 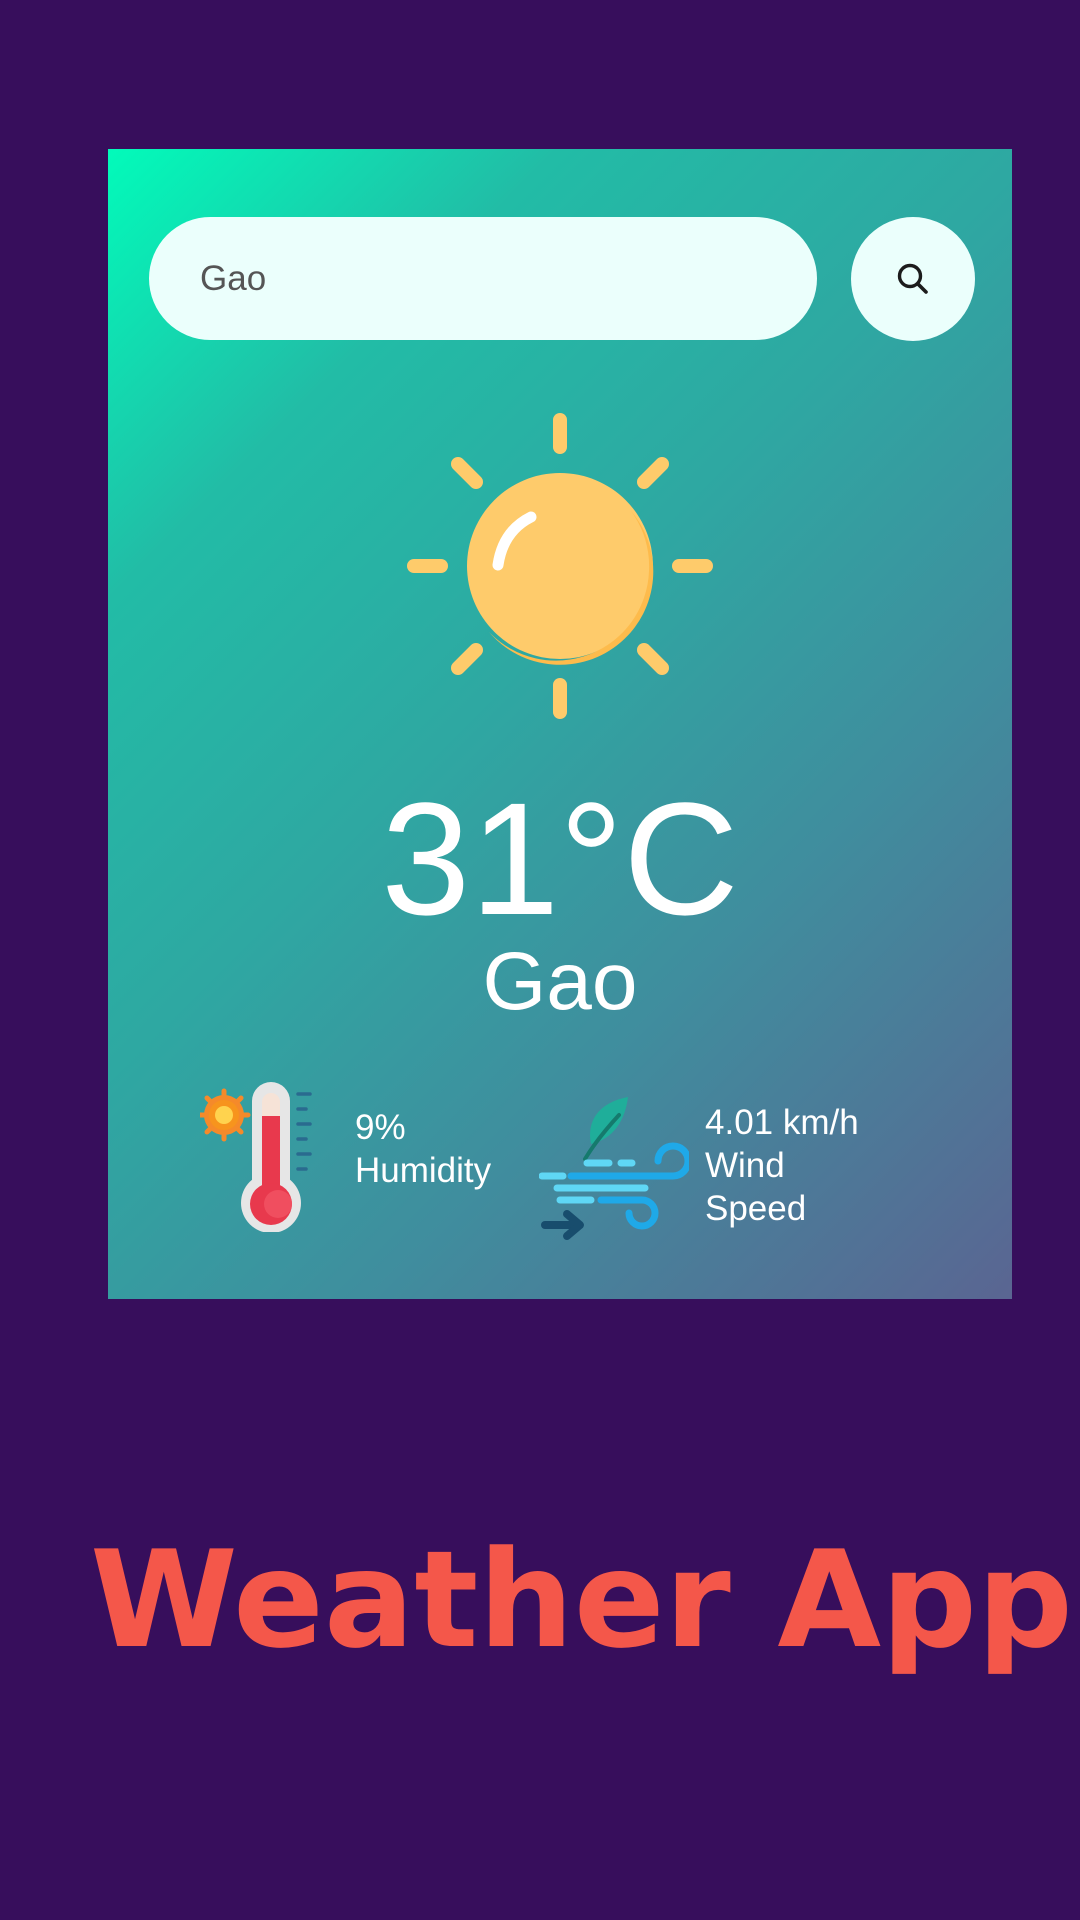 What do you see at coordinates (756, 1208) in the screenshot?
I see `wind-label-line2: Speed` at bounding box center [756, 1208].